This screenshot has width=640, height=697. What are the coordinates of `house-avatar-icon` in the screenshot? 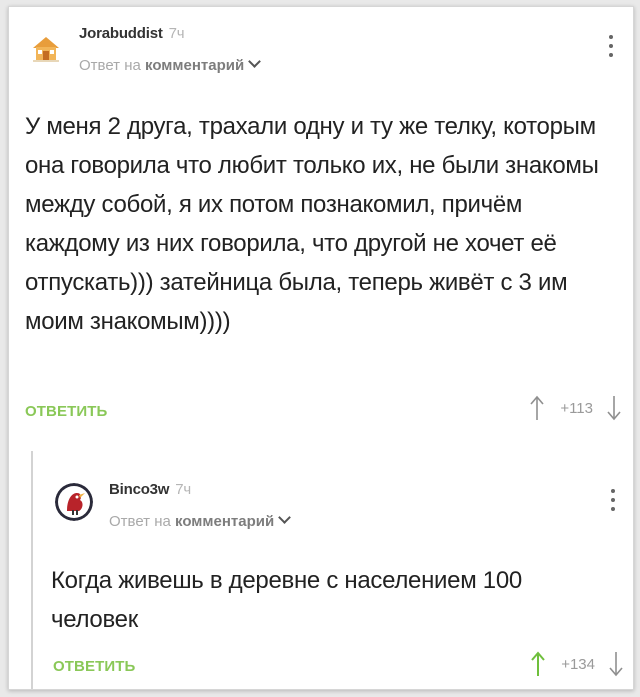 It's located at (46, 48).